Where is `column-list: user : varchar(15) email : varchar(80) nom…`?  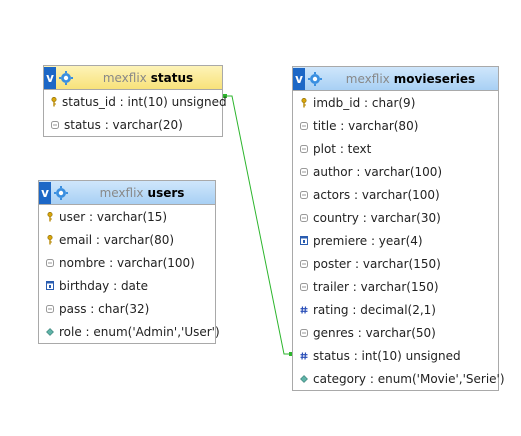
column-list: user : varchar(15) email : varchar(80) nom… is located at coordinates (129, 274).